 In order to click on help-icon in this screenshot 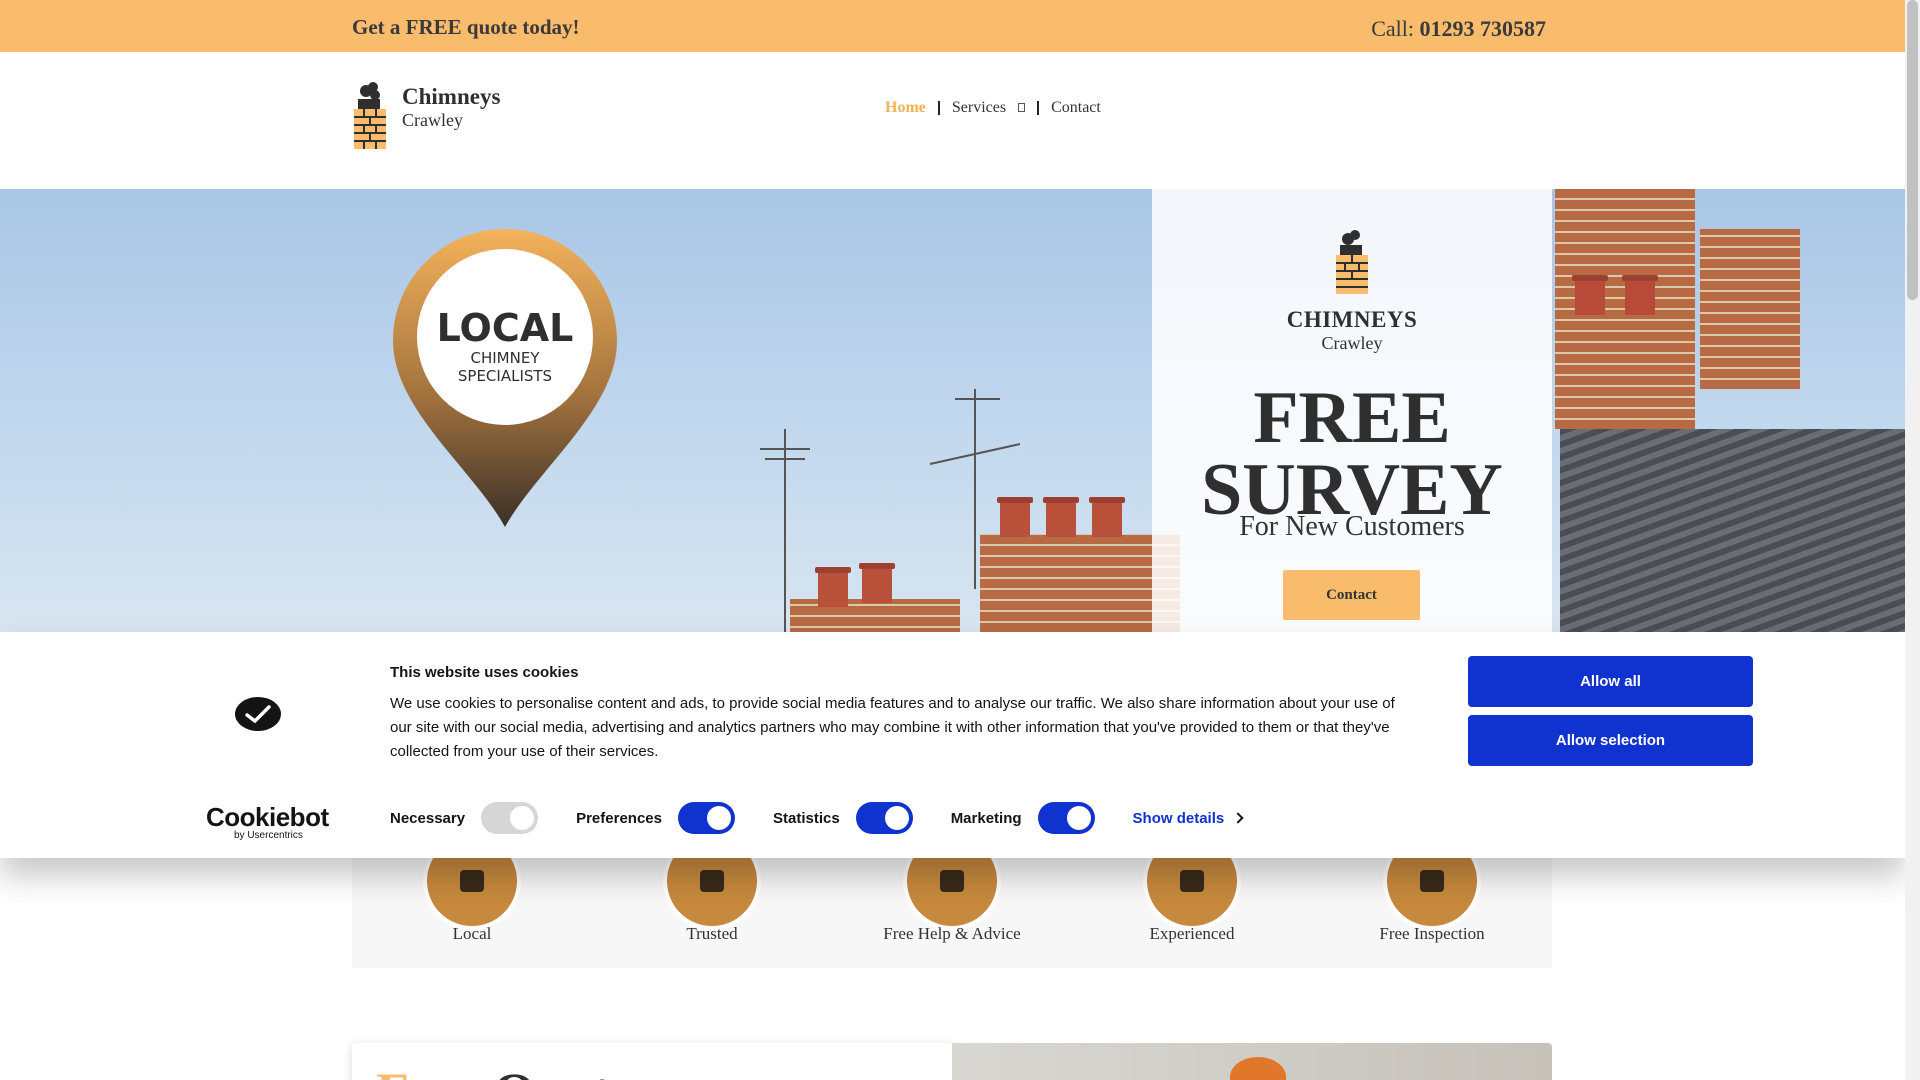, I will do `click(952, 881)`.